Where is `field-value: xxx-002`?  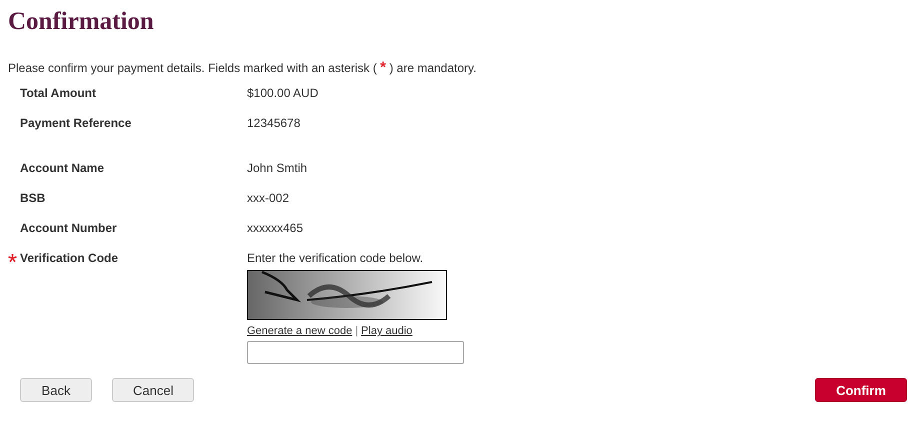
field-value: xxx-002 is located at coordinates (268, 198).